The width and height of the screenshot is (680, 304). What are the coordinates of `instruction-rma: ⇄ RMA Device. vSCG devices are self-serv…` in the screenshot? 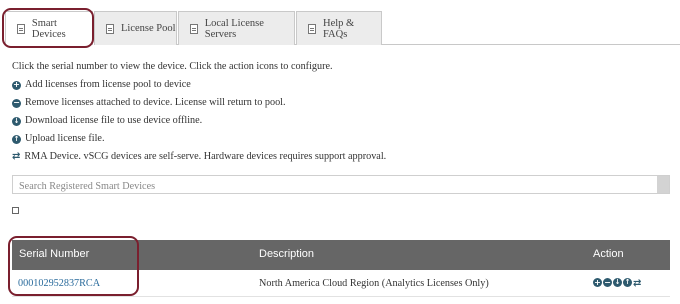 It's located at (199, 157).